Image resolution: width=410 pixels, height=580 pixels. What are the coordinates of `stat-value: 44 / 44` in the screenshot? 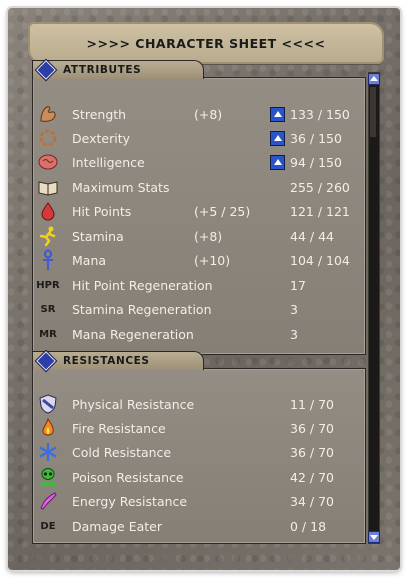 It's located at (312, 236).